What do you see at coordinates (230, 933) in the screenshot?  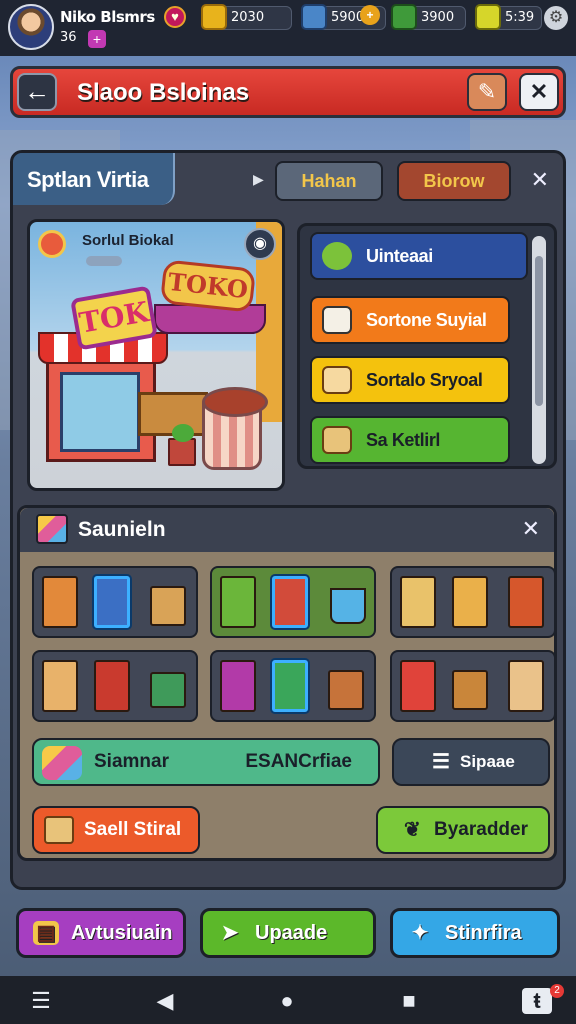 I see `upgrade-icon: ➤` at bounding box center [230, 933].